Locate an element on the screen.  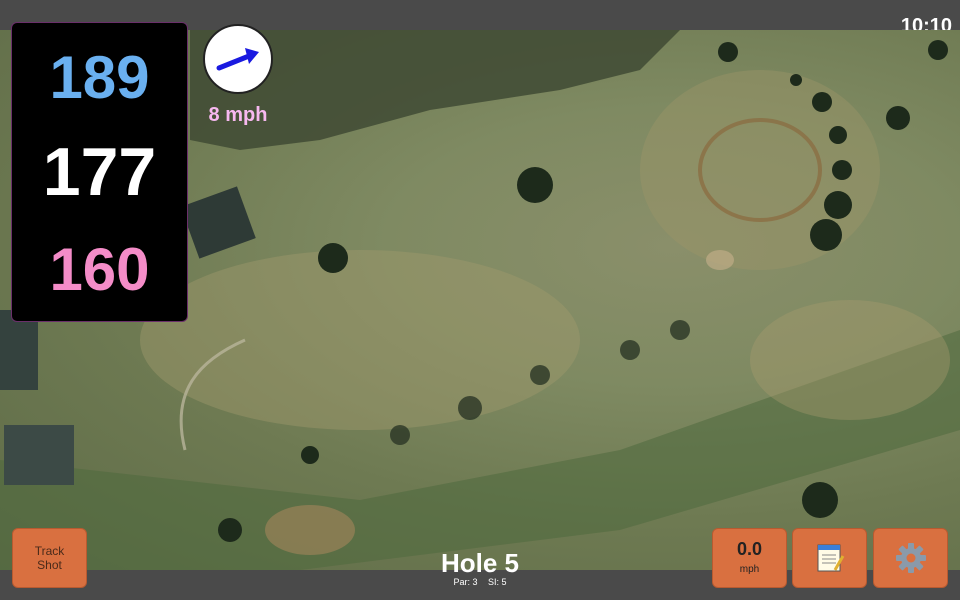
wind-speed: 8 mph is located at coordinates (238, 115).